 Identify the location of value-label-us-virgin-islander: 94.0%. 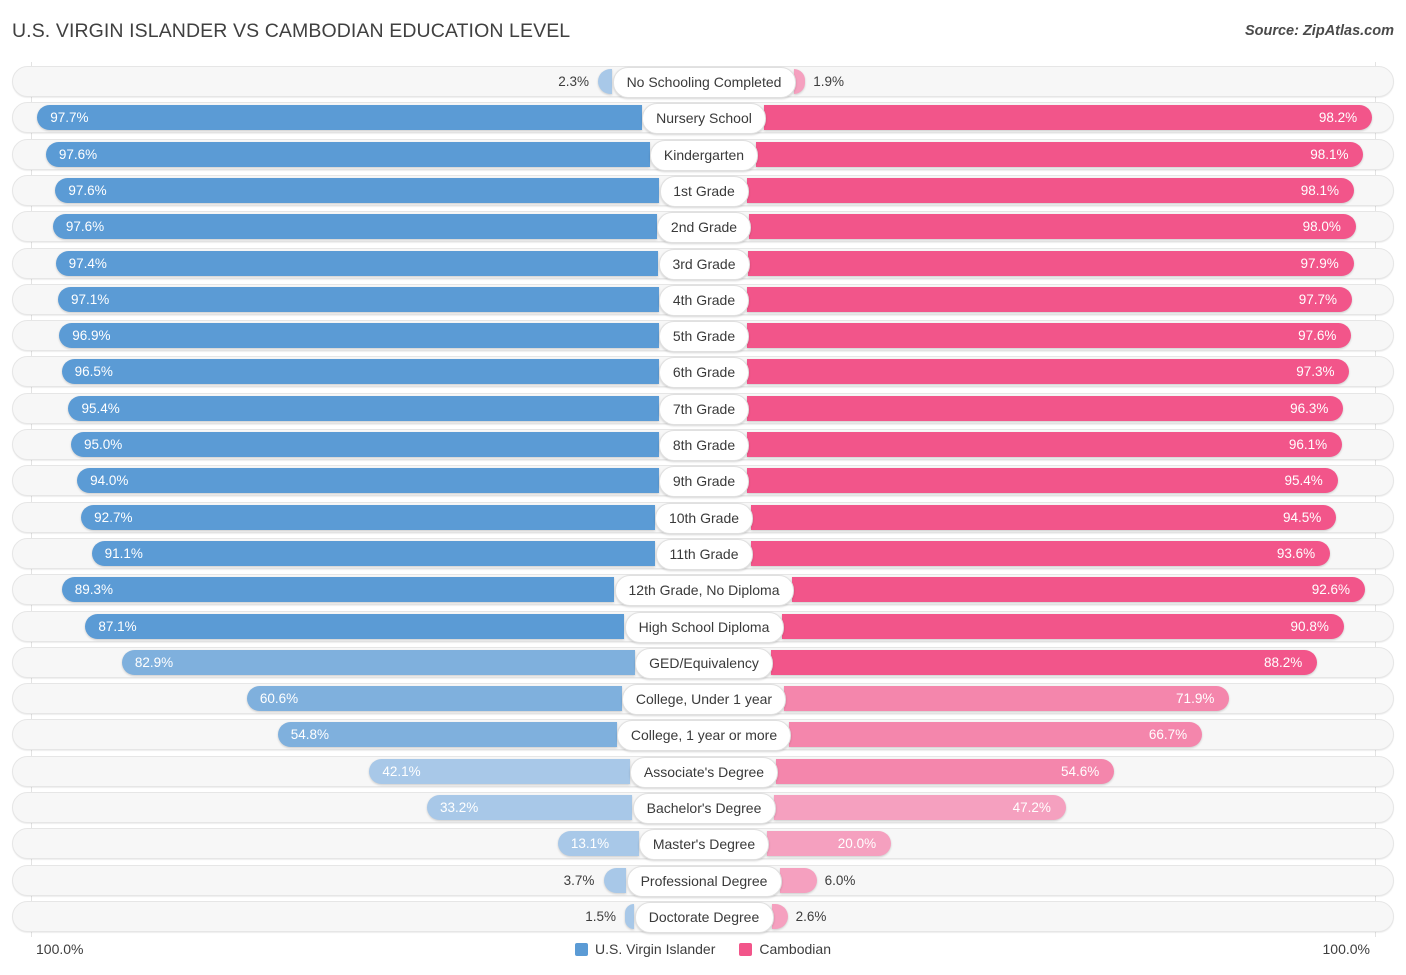
(109, 481).